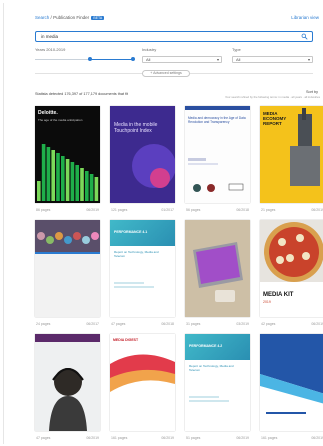 Image resolution: width=323 pixels, height=446 pixels. Describe the element at coordinates (267, 302) in the screenshot. I see `cover-subtitle: 2019` at that location.